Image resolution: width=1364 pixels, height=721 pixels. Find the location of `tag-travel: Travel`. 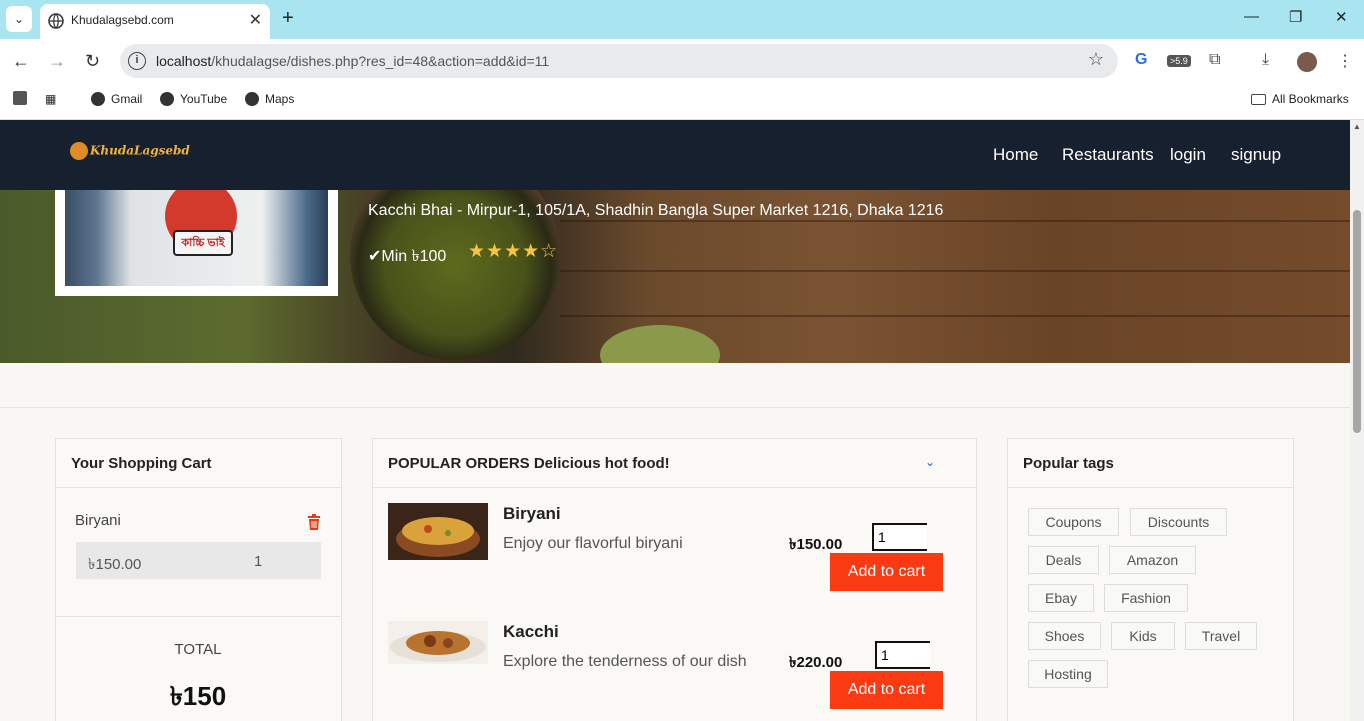

tag-travel: Travel is located at coordinates (1221, 636).